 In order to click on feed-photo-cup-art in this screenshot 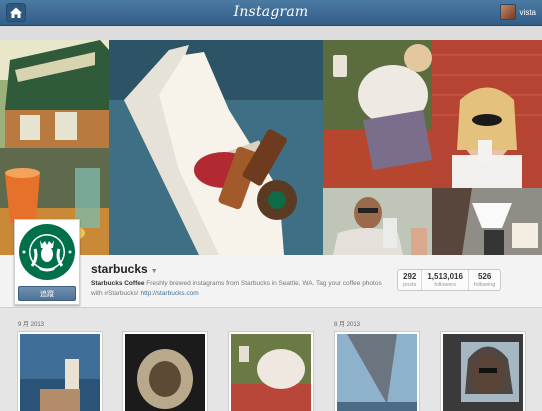, I will do `click(165, 371)`.